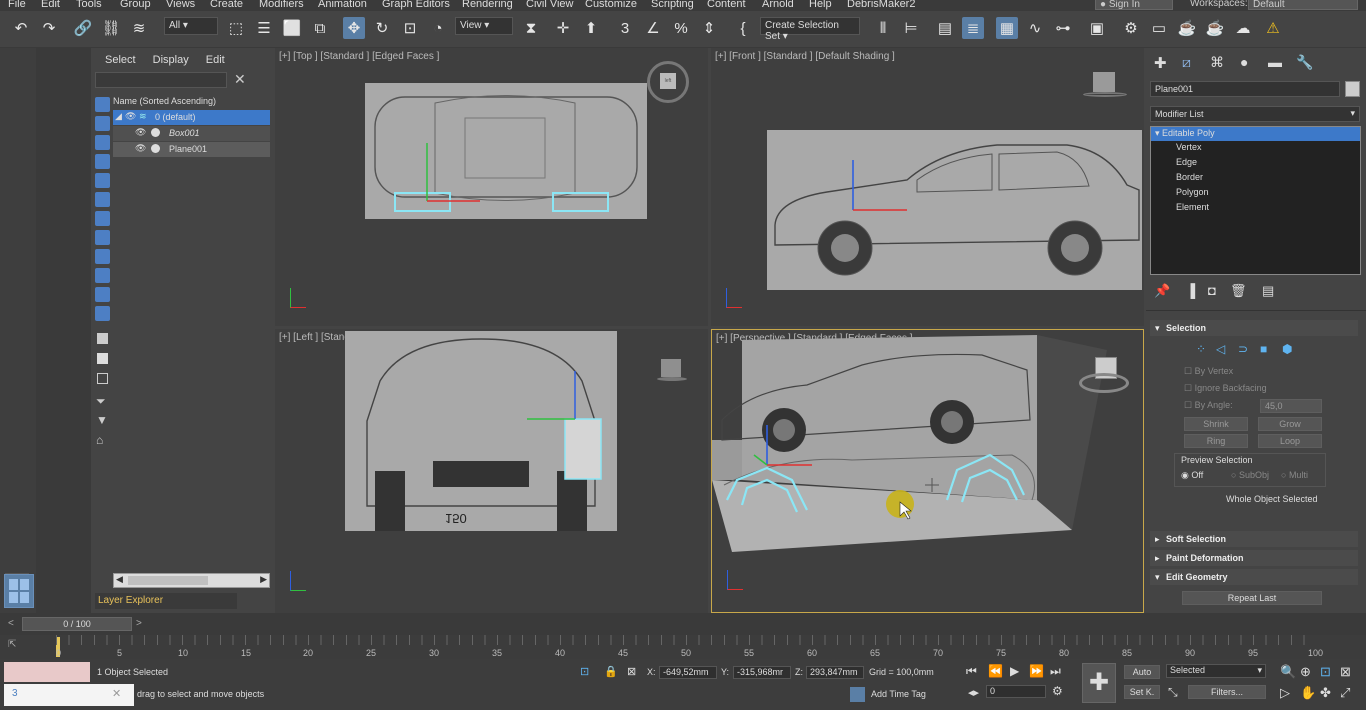 The image size is (1366, 710). I want to click on key-mode-toggle-icon: ◂▸, so click(973, 692).